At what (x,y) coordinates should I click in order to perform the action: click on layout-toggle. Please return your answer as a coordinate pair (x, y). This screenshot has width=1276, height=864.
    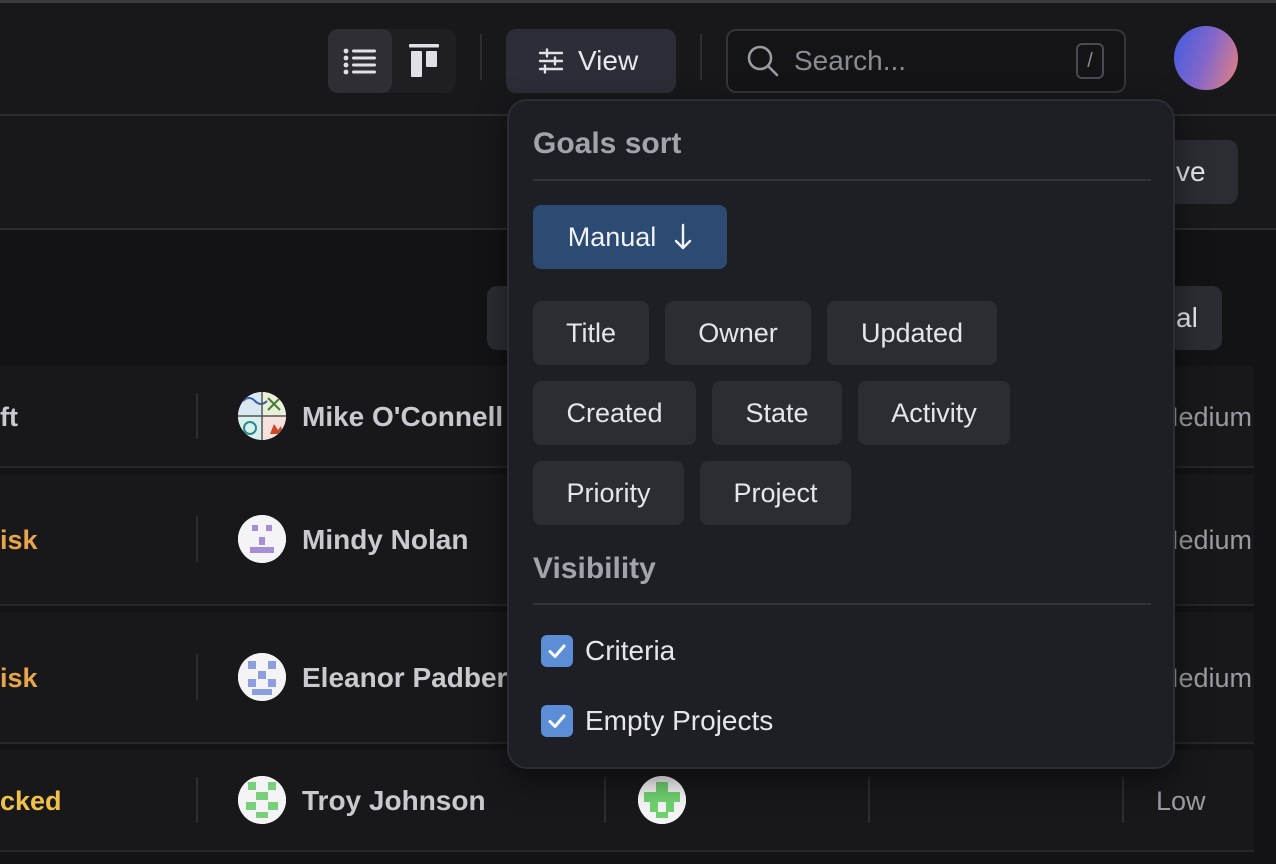
    Looking at the image, I should click on (392, 61).